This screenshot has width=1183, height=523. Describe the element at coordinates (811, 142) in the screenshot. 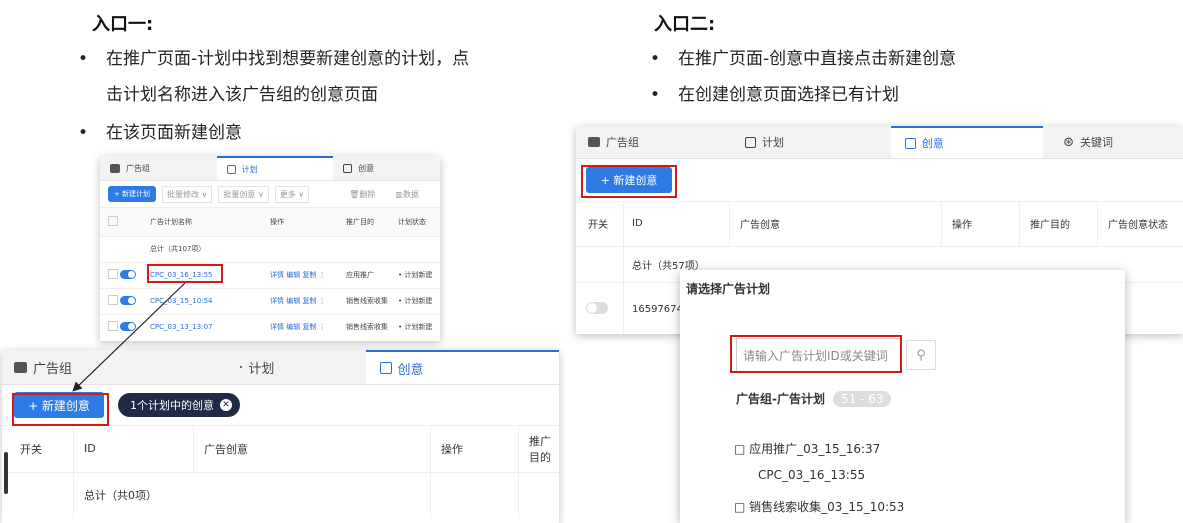

I see `tab-plan: 计划` at that location.